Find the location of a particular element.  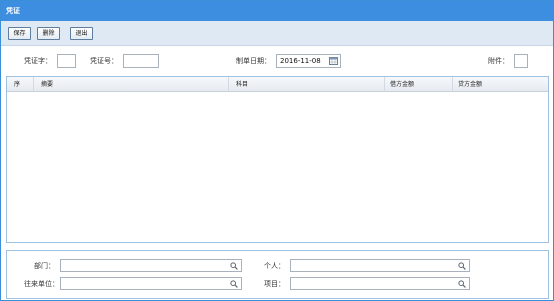

department-field is located at coordinates (151, 265).